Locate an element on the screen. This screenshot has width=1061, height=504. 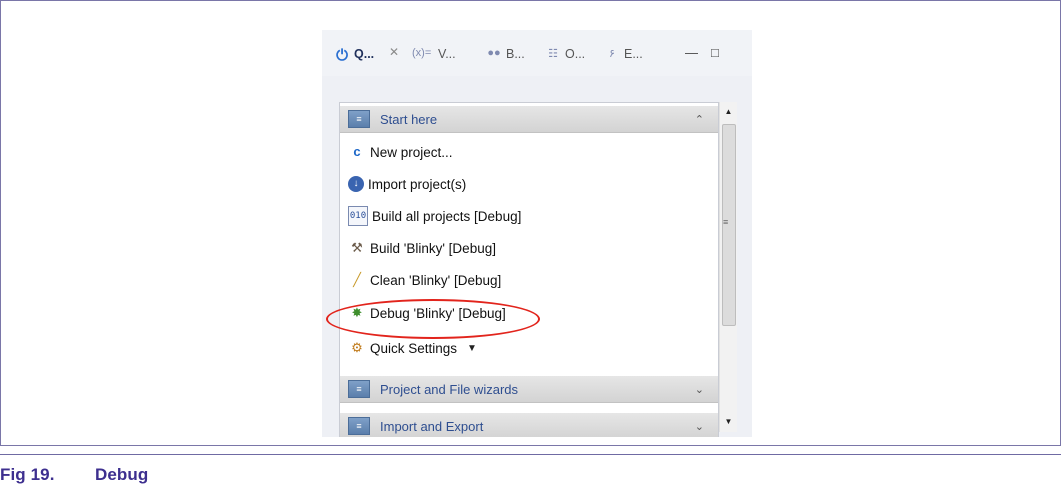
action-import-projects: ↓ Import project(s) is located at coordinates (407, 184).